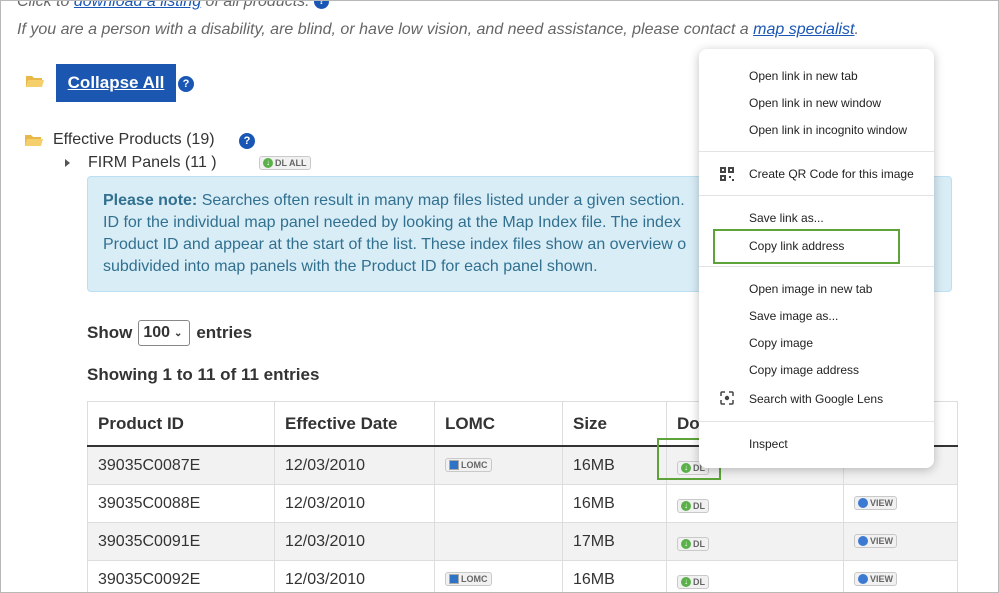 The width and height of the screenshot is (999, 593). I want to click on header-lomc: LOMC, so click(498, 424).